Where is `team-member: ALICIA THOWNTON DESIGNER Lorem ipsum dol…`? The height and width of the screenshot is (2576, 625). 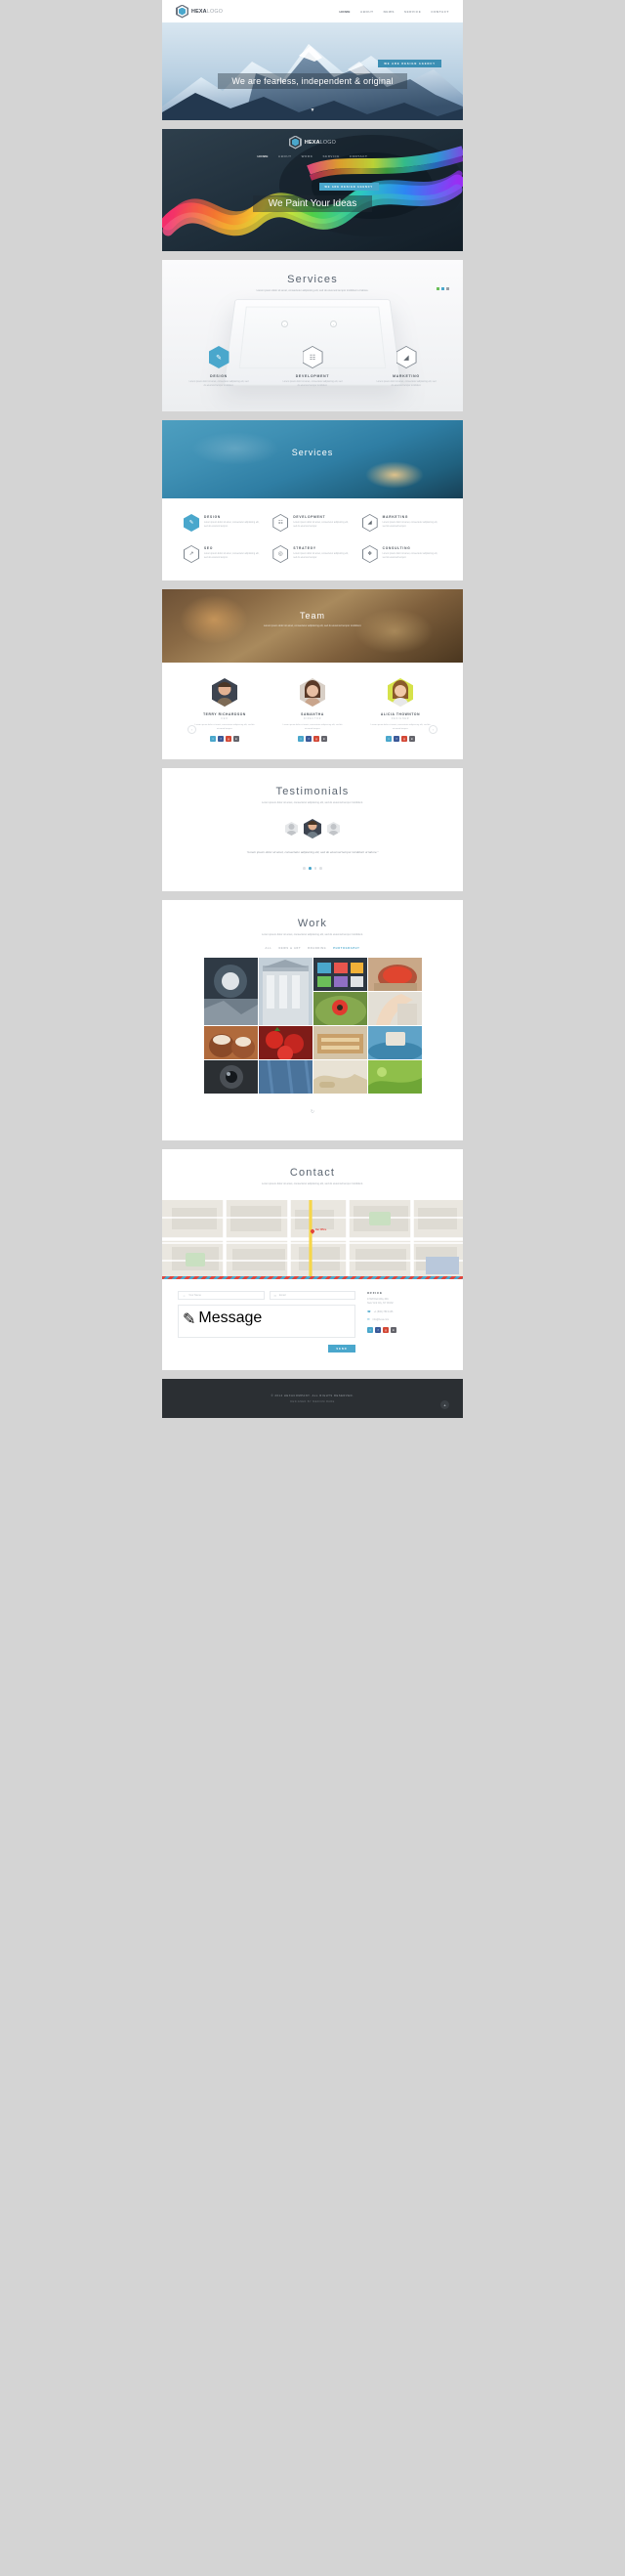
team-member: ALICIA THOWNTON DESIGNER Lorem ipsum dol… is located at coordinates (400, 711).